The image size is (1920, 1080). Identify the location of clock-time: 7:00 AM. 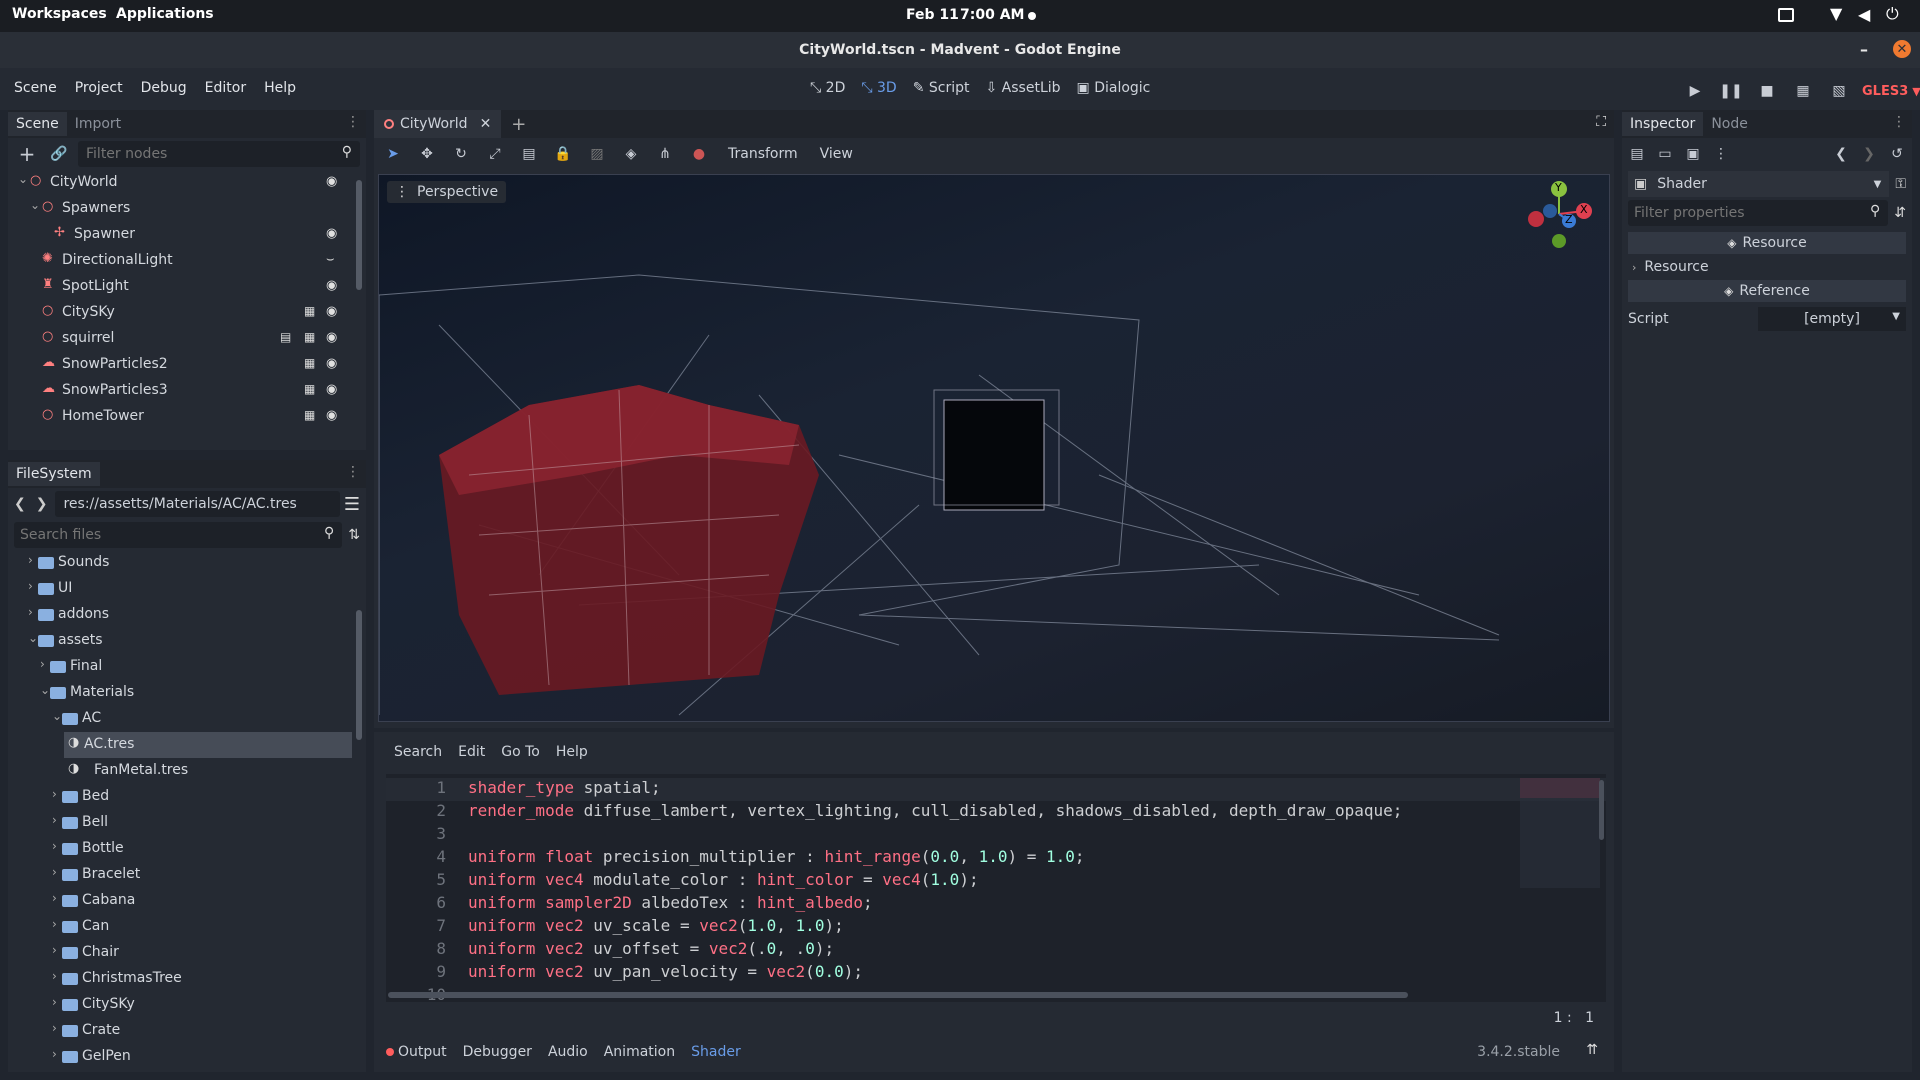
(992, 15).